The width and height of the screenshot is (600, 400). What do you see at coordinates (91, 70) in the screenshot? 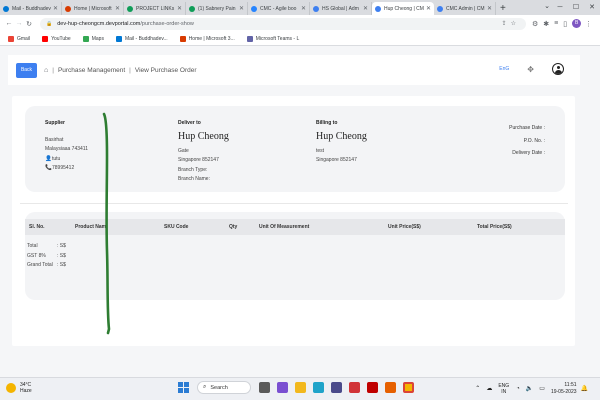
I see `breadcrumb-purchase-management: Purchase Management` at bounding box center [91, 70].